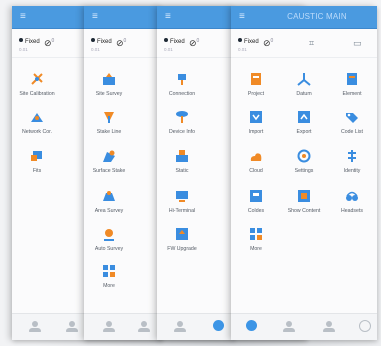 The image size is (381, 346). What do you see at coordinates (256, 79) in the screenshot?
I see `project-icon` at bounding box center [256, 79].